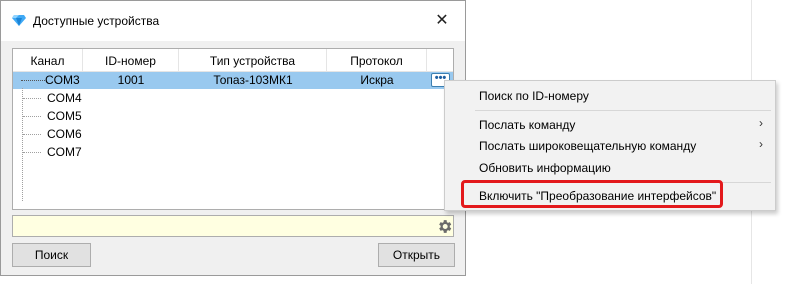 This screenshot has height=284, width=786. I want to click on menu-item-send-broadcast: Послать широковещательную команду, so click(587, 146).